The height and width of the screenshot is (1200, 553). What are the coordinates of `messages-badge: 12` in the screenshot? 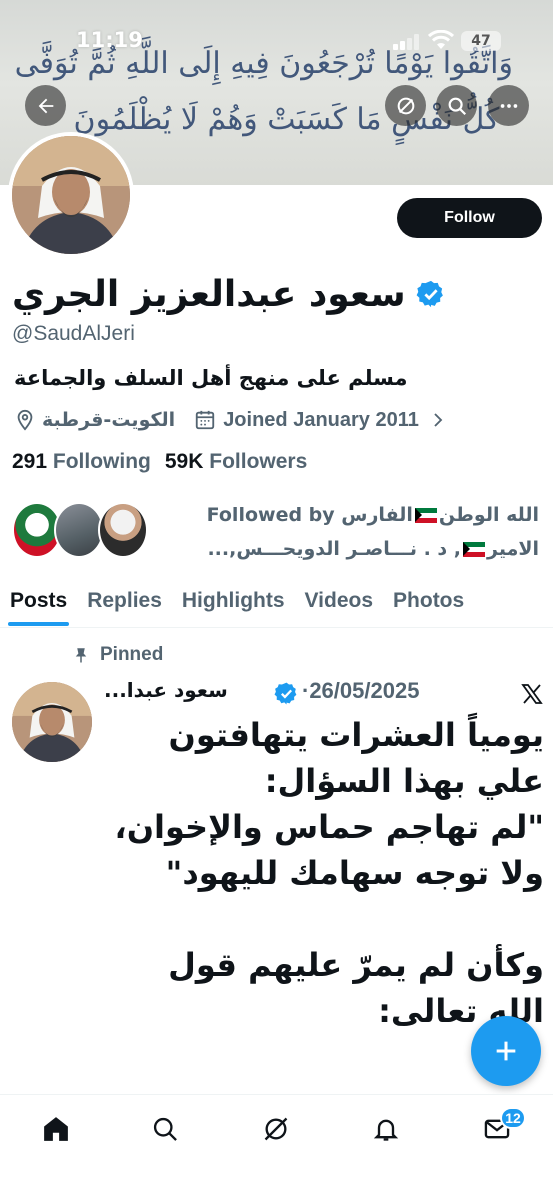 It's located at (513, 1118).